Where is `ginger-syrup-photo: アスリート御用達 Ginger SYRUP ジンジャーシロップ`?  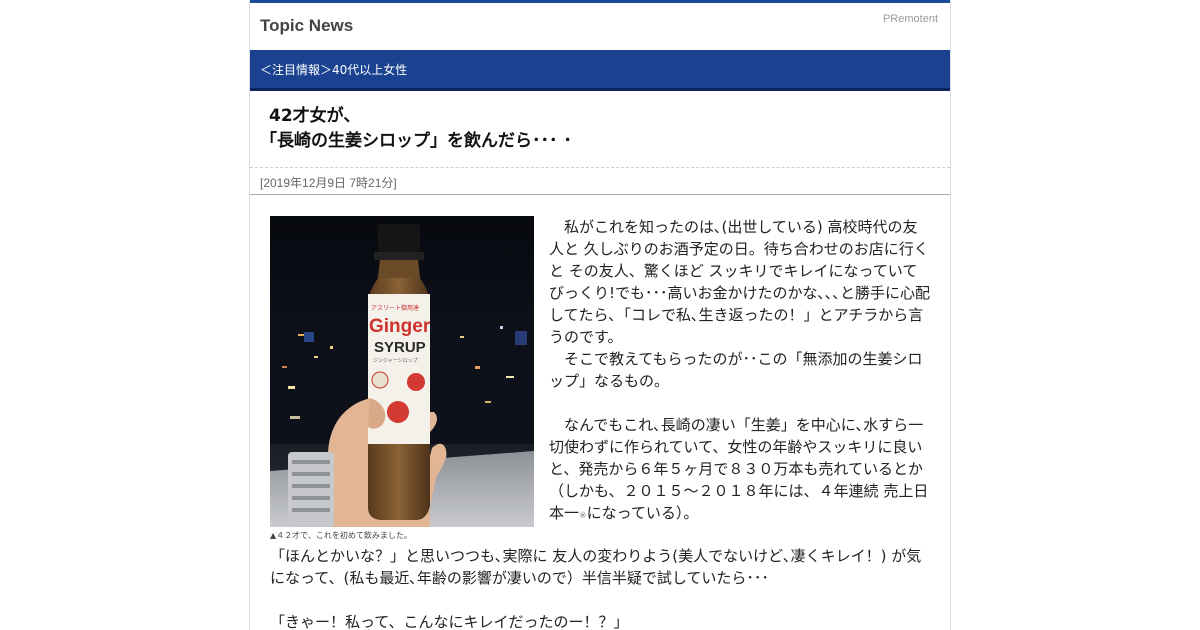 ginger-syrup-photo: アスリート御用達 Ginger SYRUP ジンジャーシロップ is located at coordinates (402, 371).